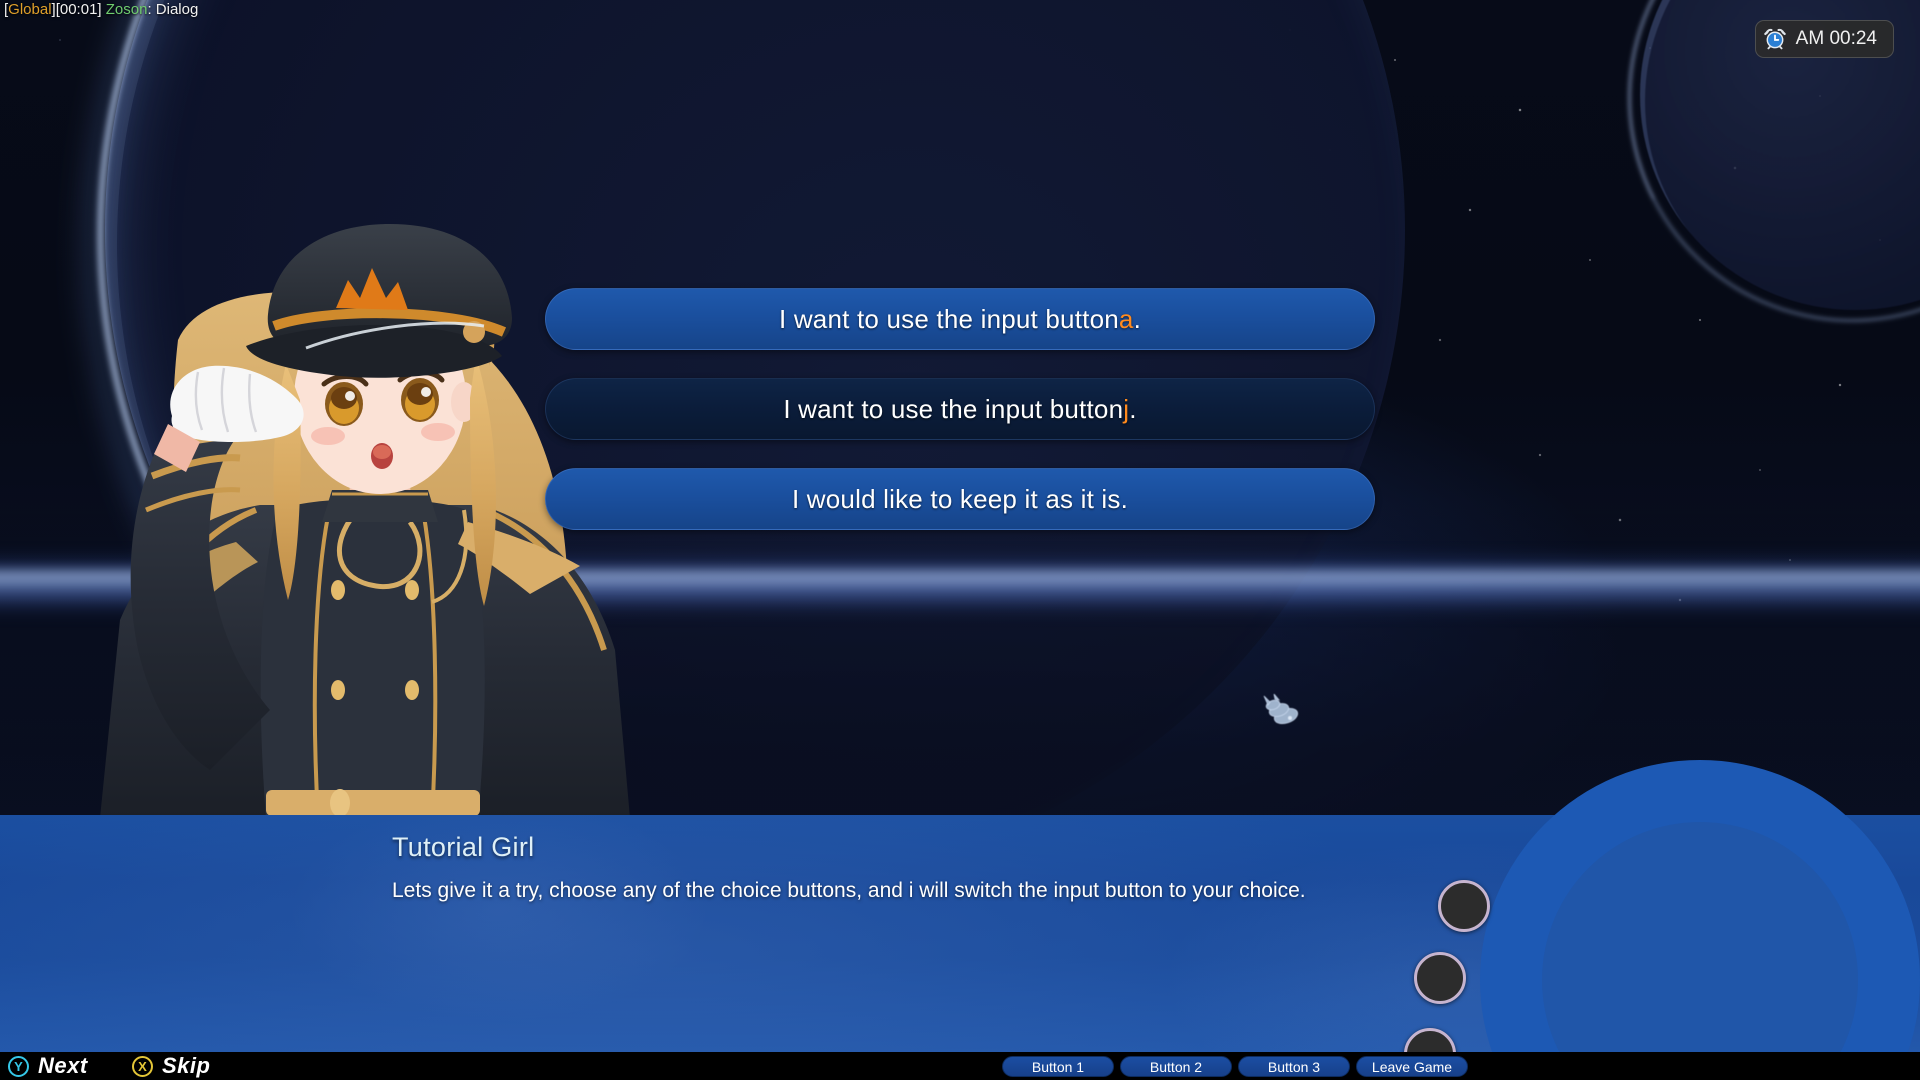 The image size is (1920, 1080). What do you see at coordinates (1176, 1066) in the screenshot?
I see `action-button-2: Button 2` at bounding box center [1176, 1066].